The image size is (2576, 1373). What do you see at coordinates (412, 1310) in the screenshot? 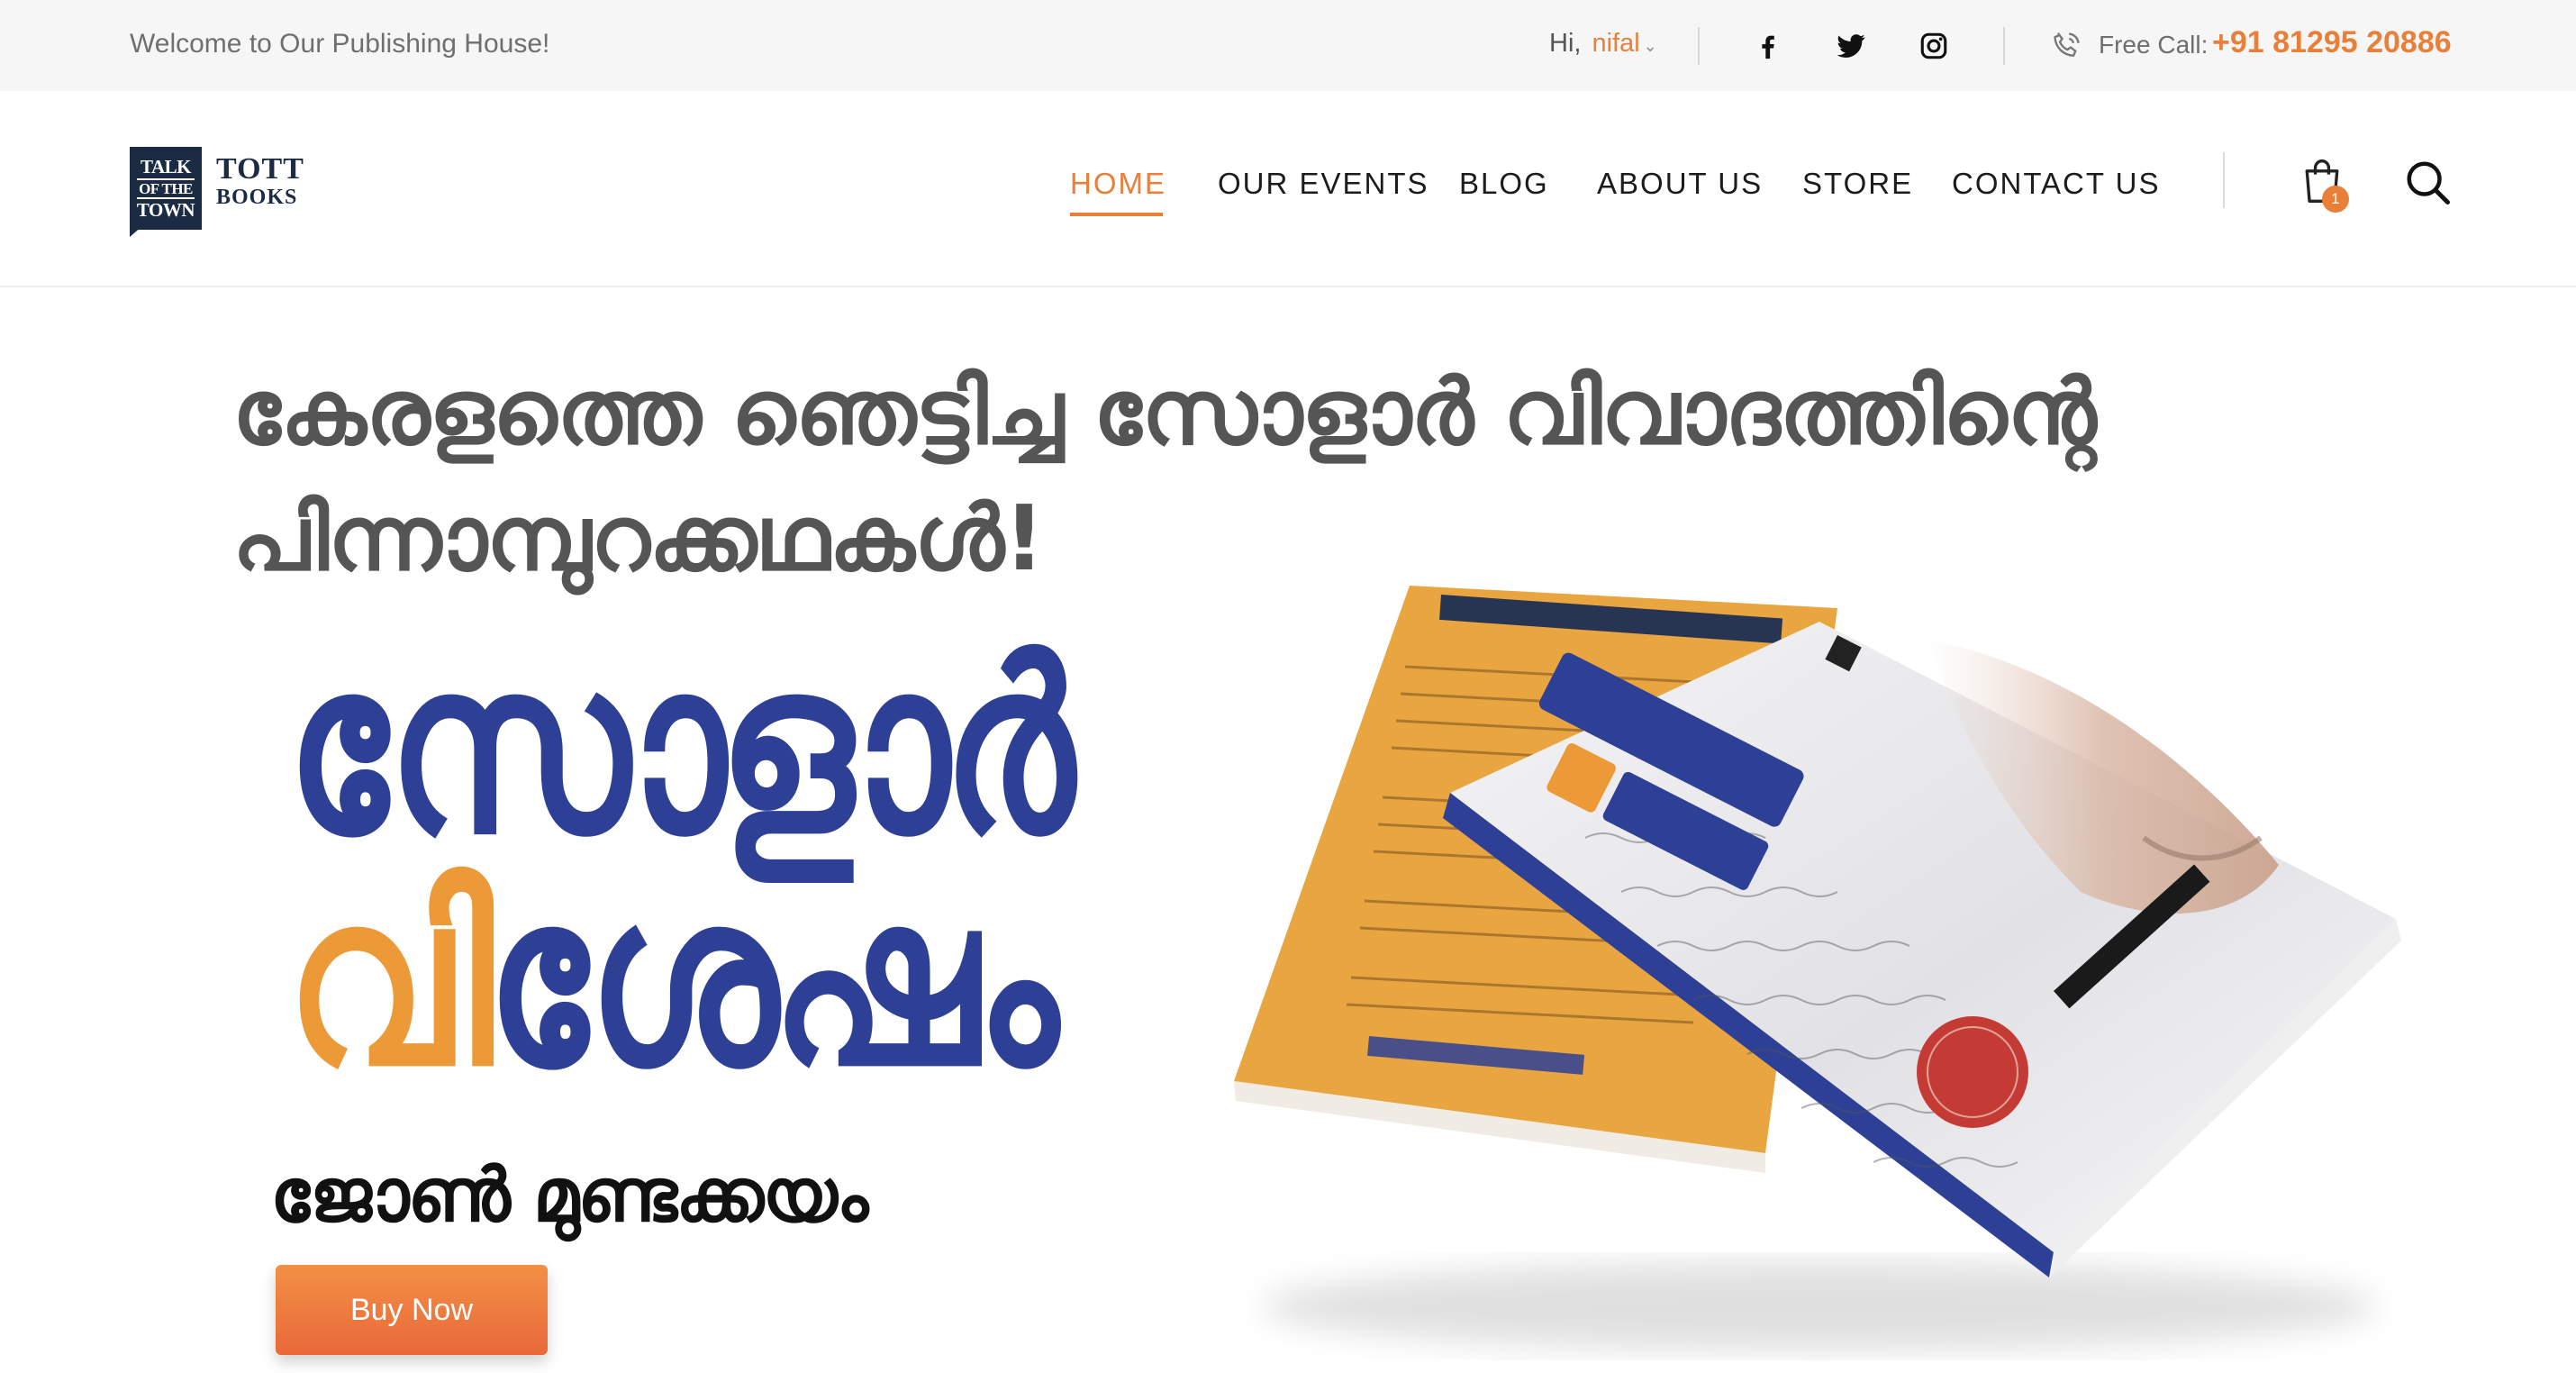
I see `buy-now-button: Buy Now` at bounding box center [412, 1310].